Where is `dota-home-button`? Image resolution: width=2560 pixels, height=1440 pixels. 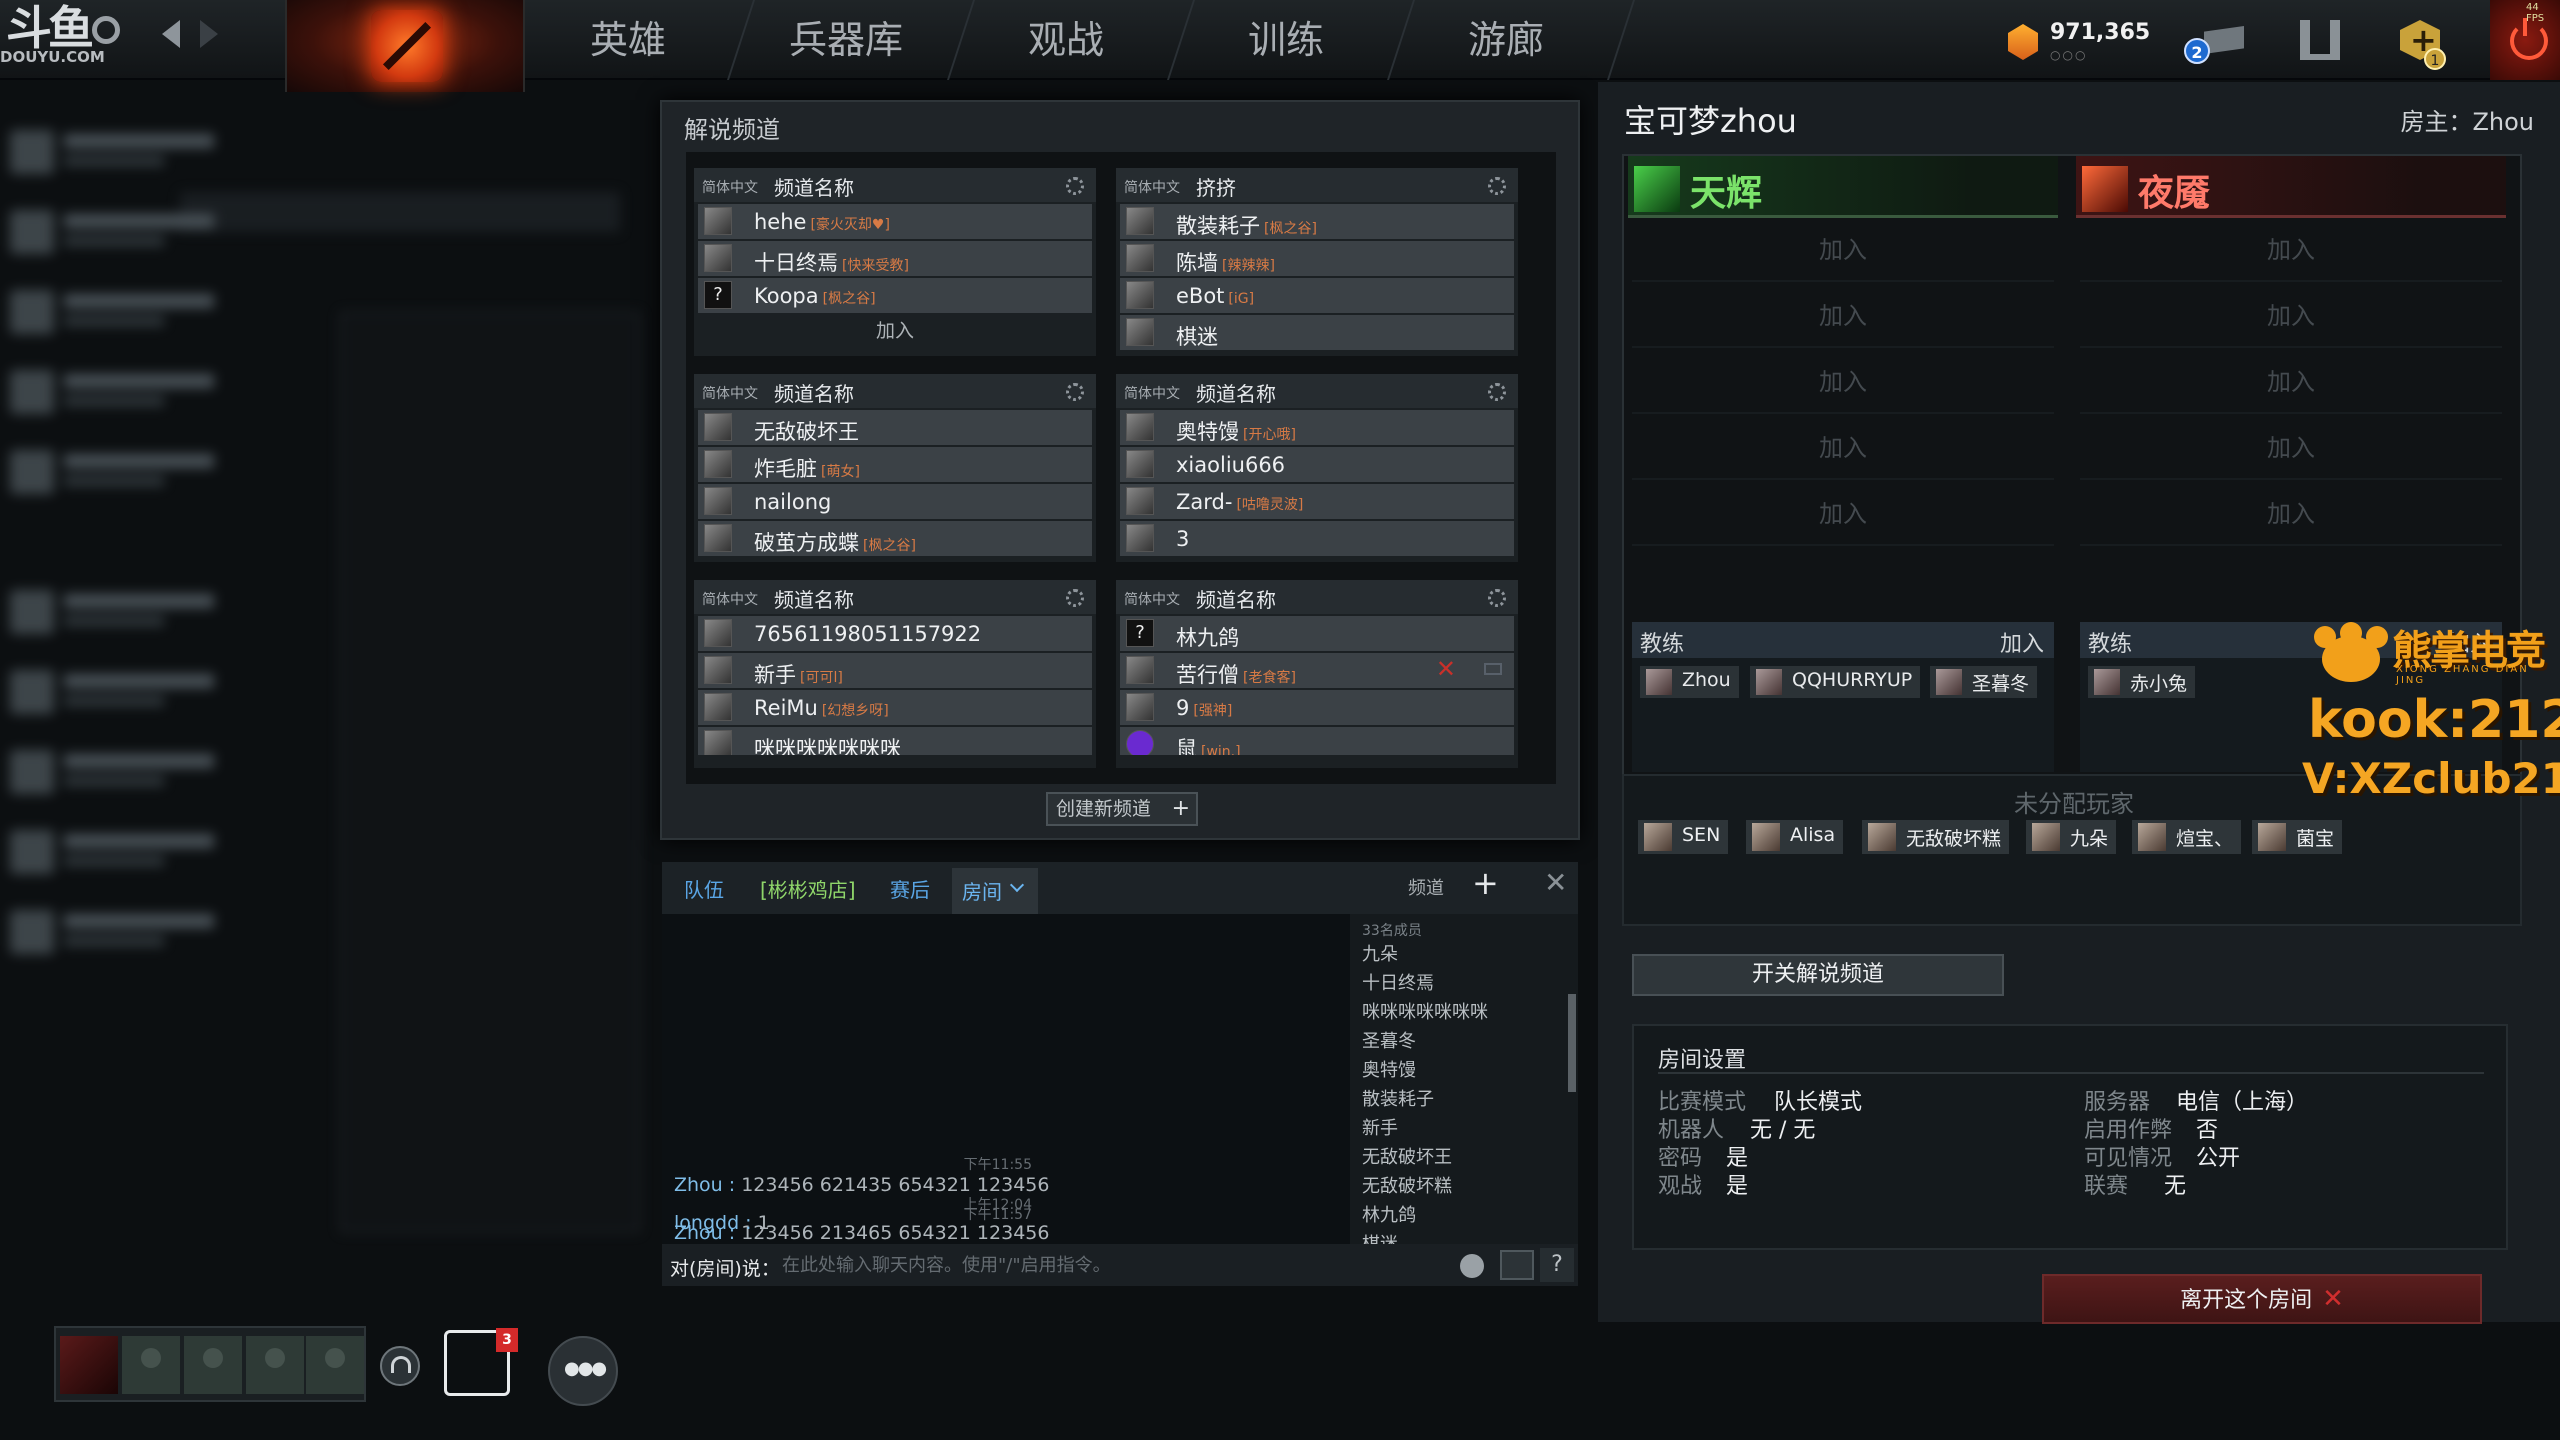 dota-home-button is located at coordinates (405, 46).